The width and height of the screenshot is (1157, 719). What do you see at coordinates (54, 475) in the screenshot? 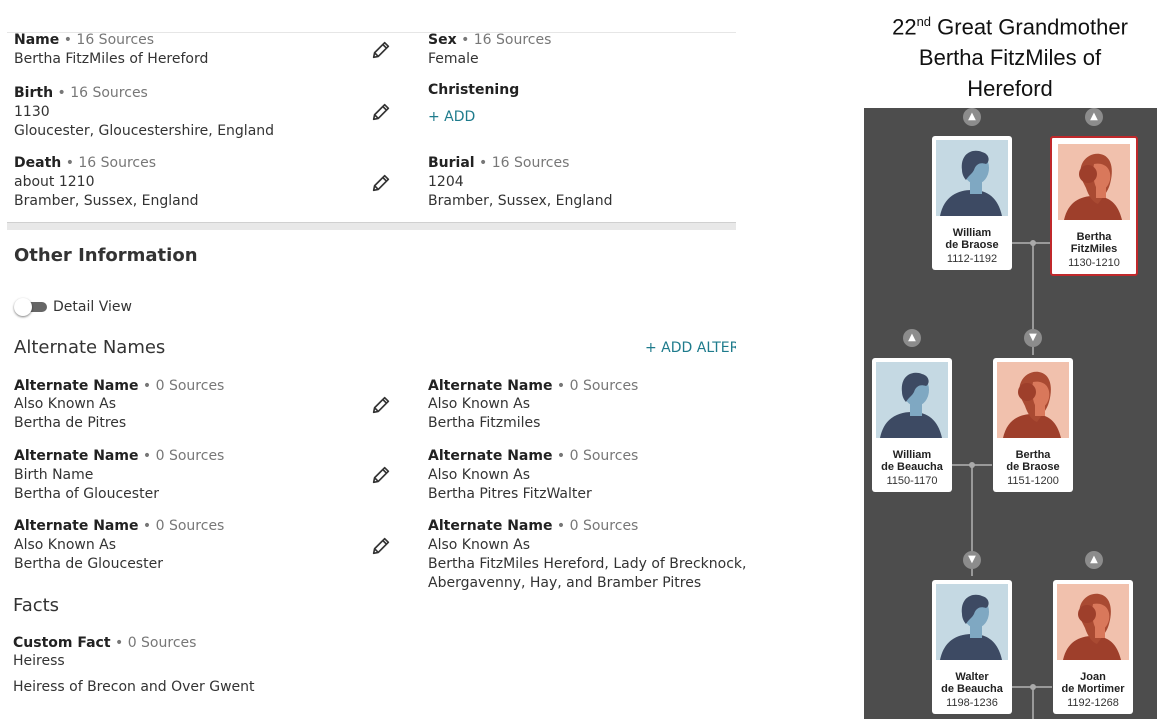
I see `alt-name-type: Birth Name` at bounding box center [54, 475].